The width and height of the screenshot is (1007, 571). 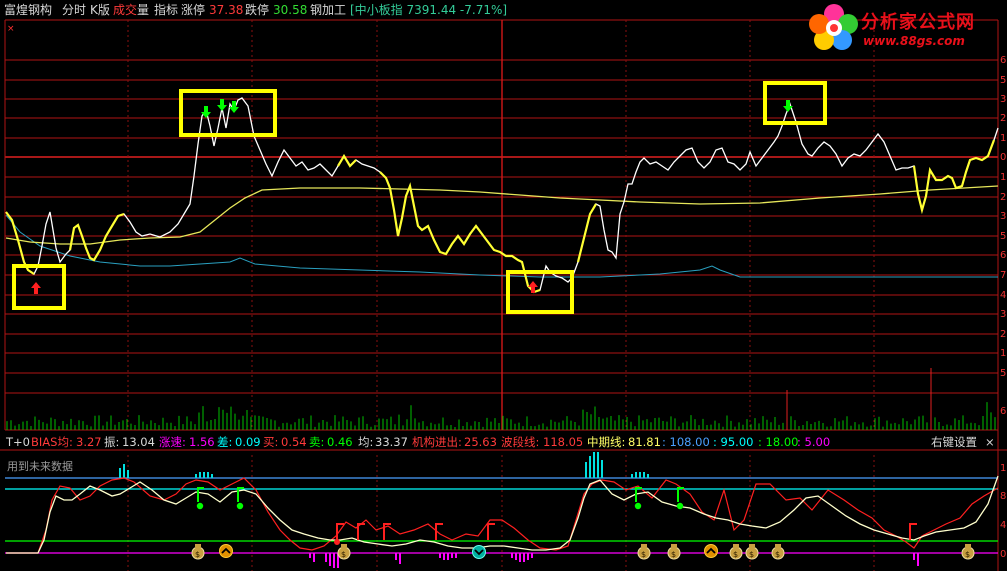 What do you see at coordinates (563, 442) in the screenshot?
I see `wave-value: 118.05` at bounding box center [563, 442].